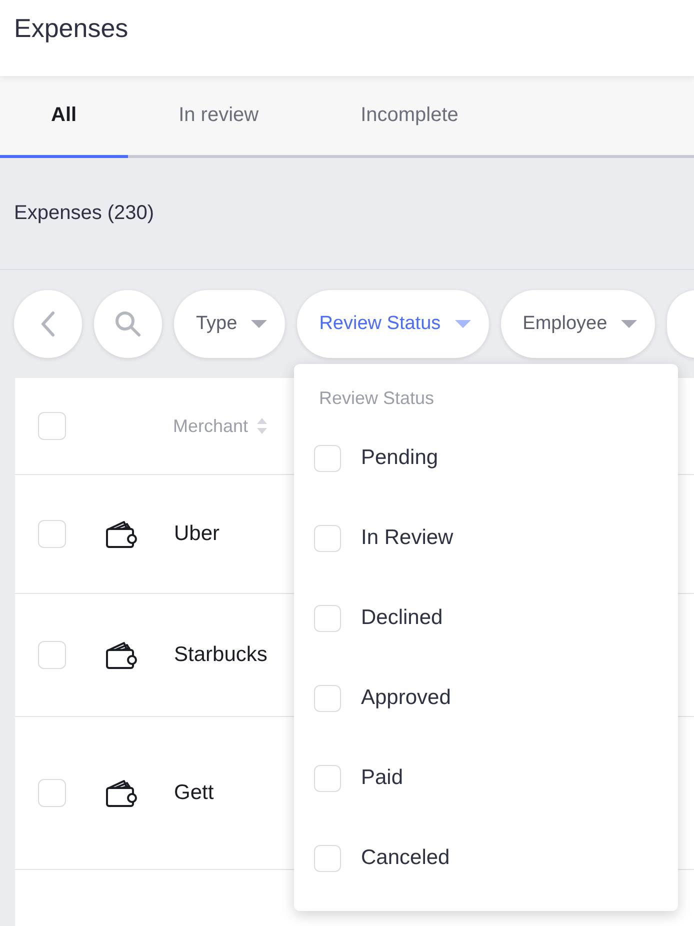 The width and height of the screenshot is (694, 926). I want to click on option-label: Pending, so click(399, 458).